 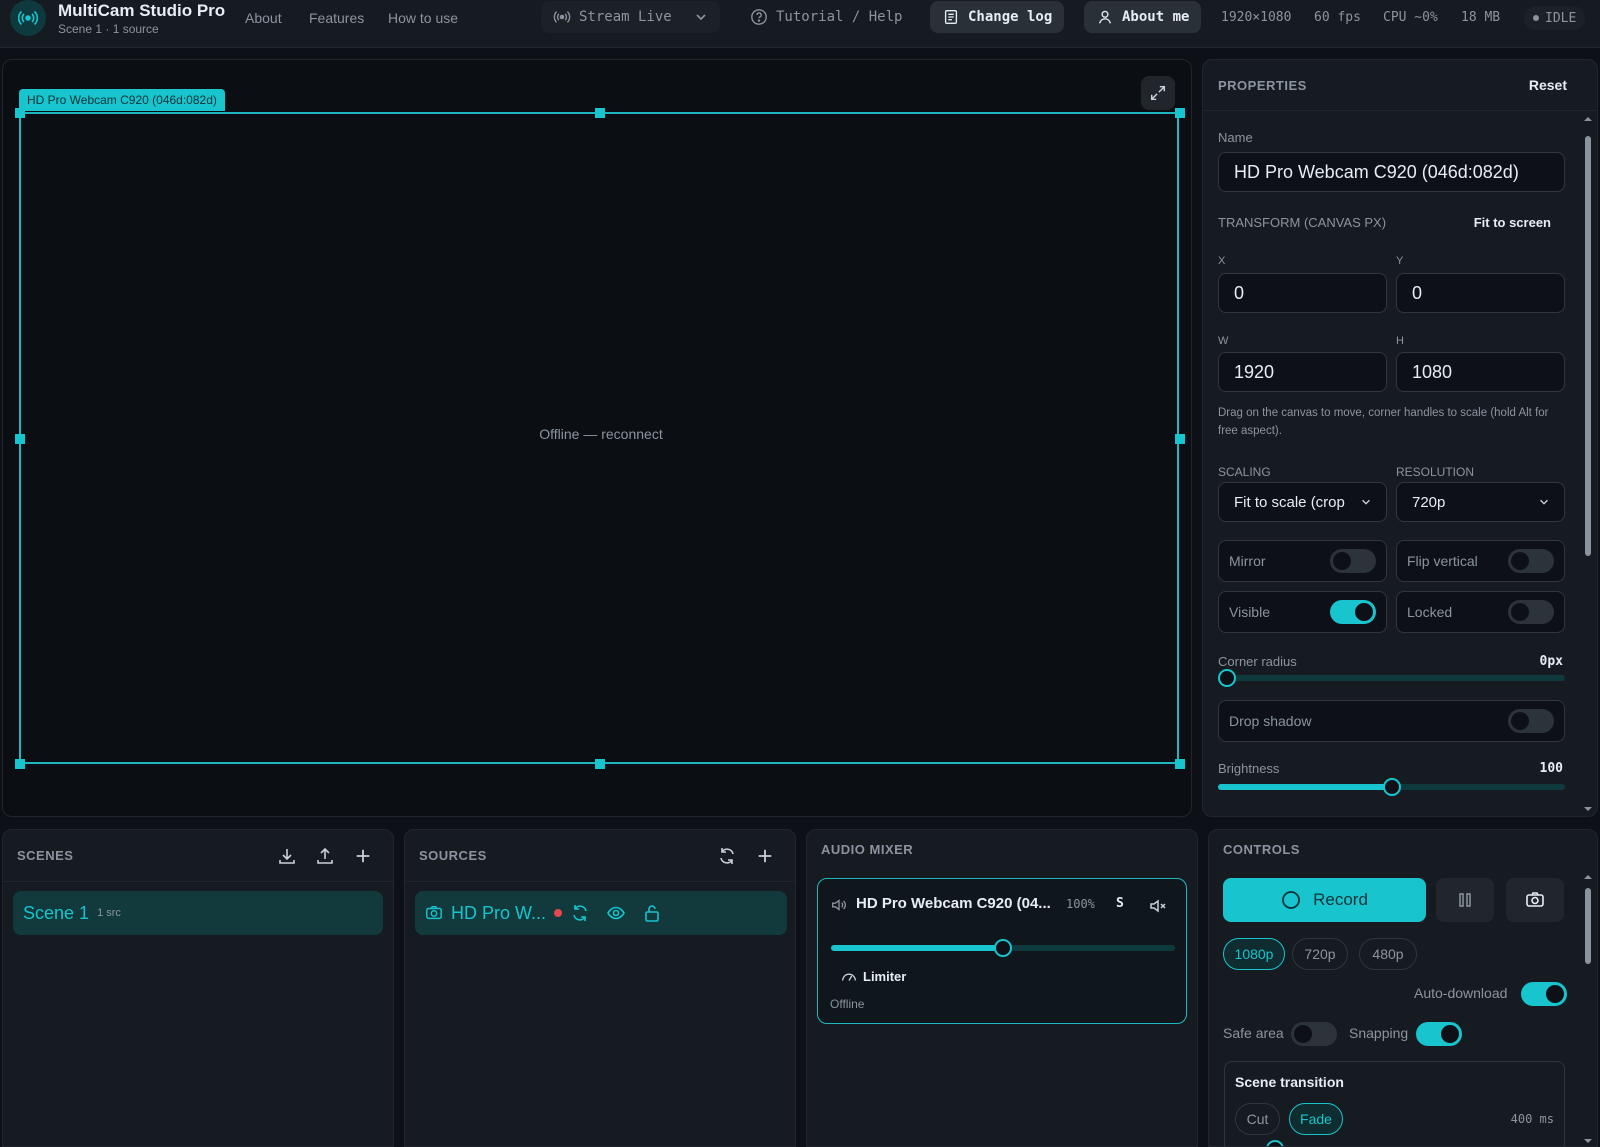 I want to click on export-scene-button, so click(x=325, y=856).